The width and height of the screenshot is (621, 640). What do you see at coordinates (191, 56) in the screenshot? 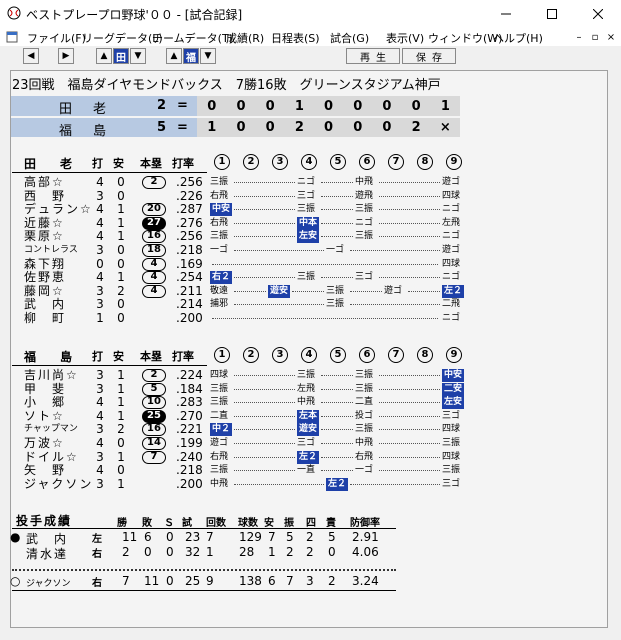
I see `team2-button: 福` at bounding box center [191, 56].